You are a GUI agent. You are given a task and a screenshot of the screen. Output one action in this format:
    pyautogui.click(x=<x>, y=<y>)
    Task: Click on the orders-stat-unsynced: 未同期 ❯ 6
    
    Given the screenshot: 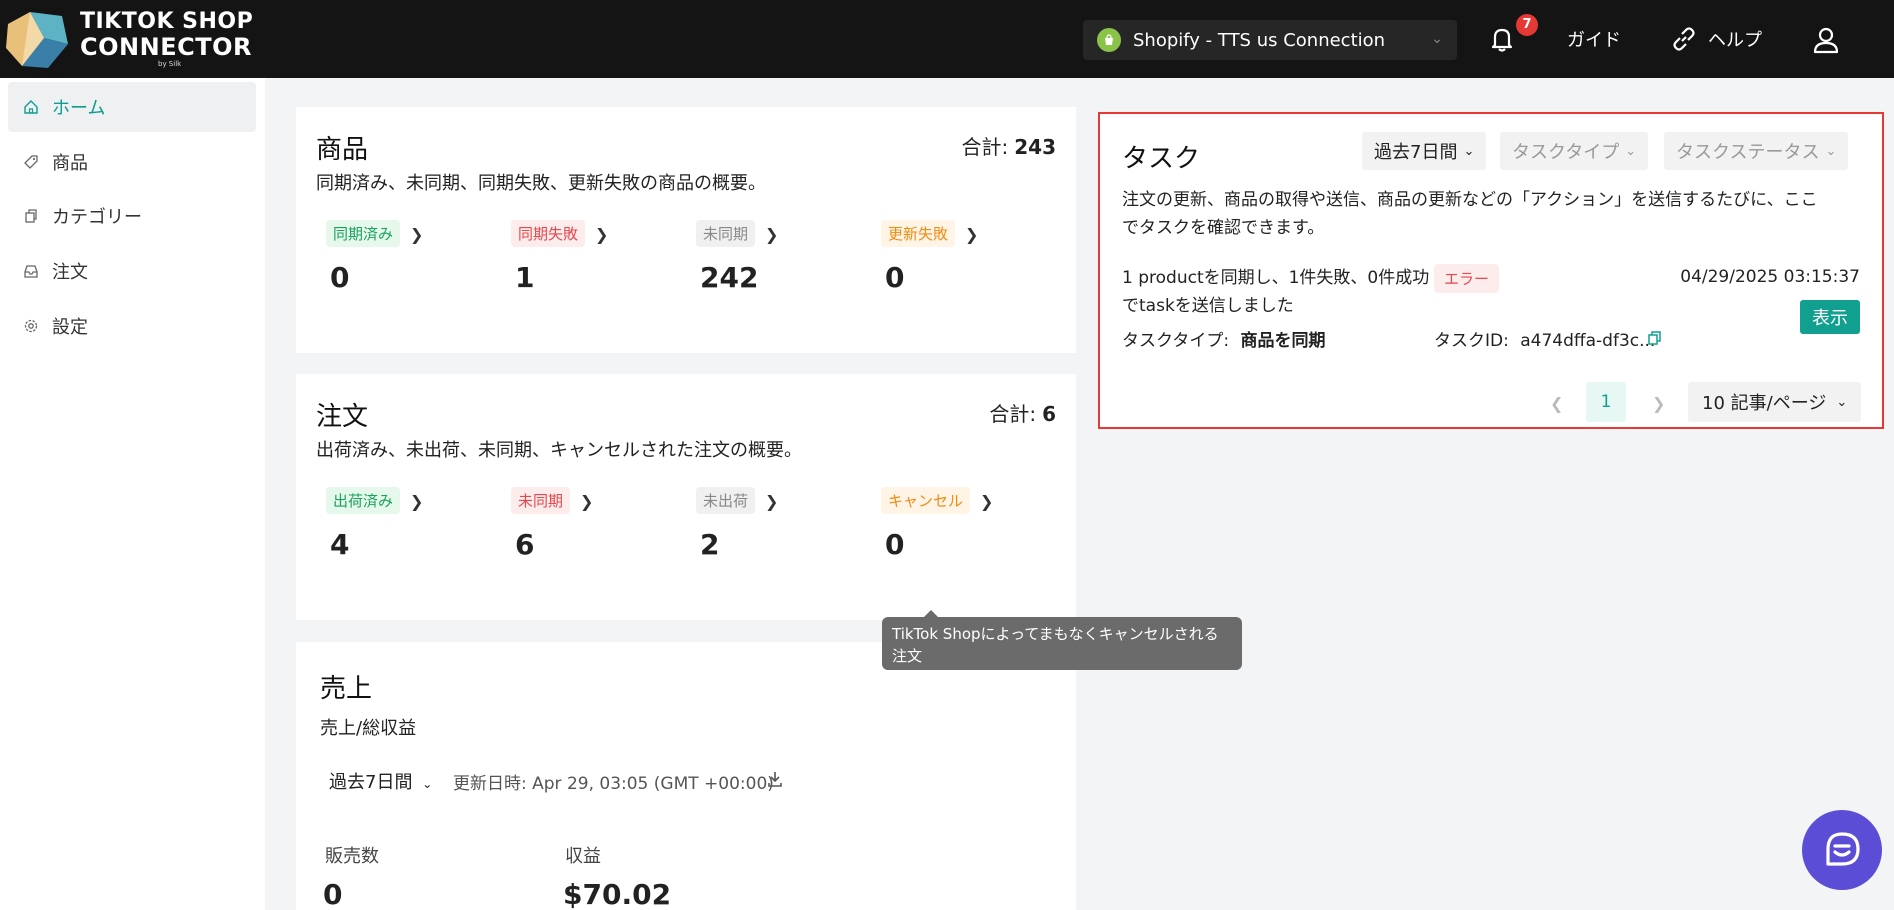 What is the action you would take?
    pyautogui.click(x=552, y=524)
    